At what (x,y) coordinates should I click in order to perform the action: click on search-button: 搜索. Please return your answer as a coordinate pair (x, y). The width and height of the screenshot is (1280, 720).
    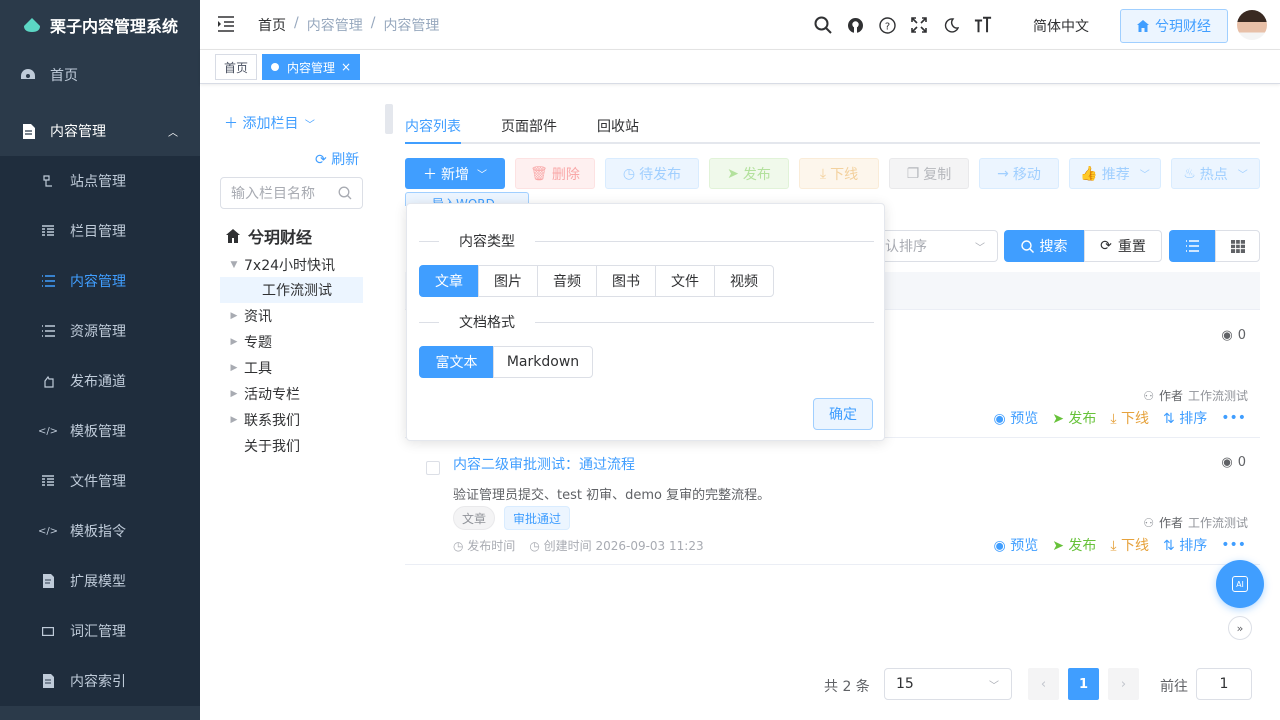
    Looking at the image, I should click on (1044, 246).